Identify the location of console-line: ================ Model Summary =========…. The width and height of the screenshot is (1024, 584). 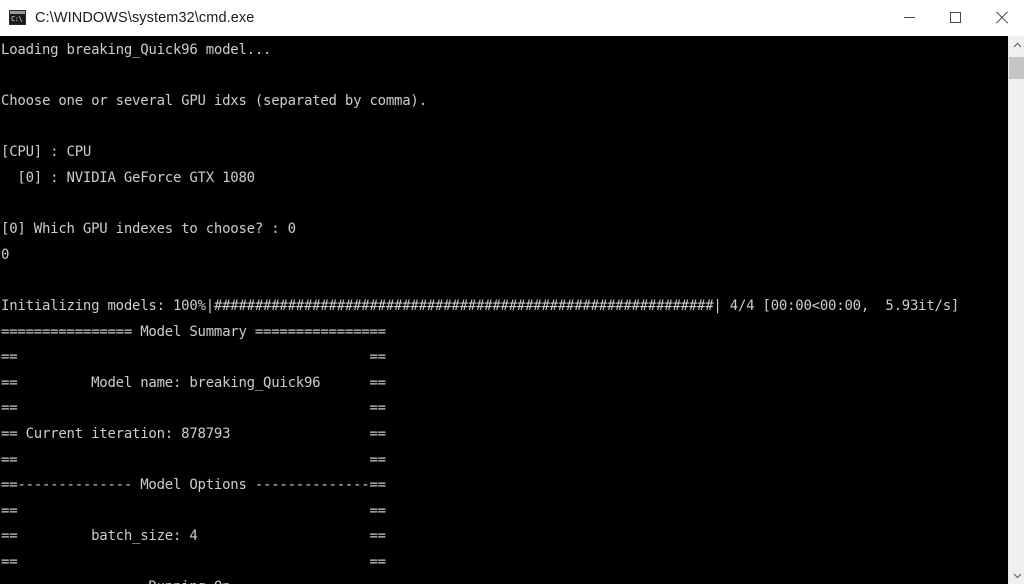
(193, 331).